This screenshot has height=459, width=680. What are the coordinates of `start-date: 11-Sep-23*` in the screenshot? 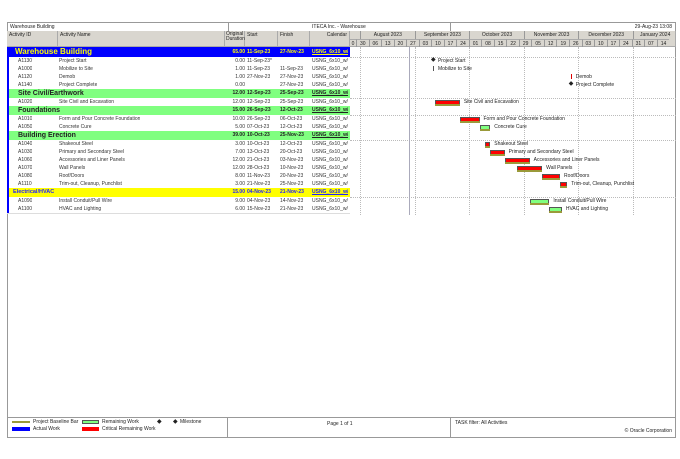 It's located at (259, 61).